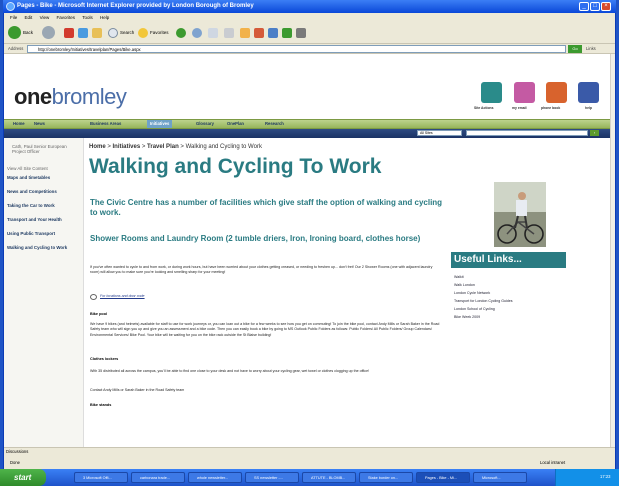  I want to click on search-button: Search, so click(121, 33).